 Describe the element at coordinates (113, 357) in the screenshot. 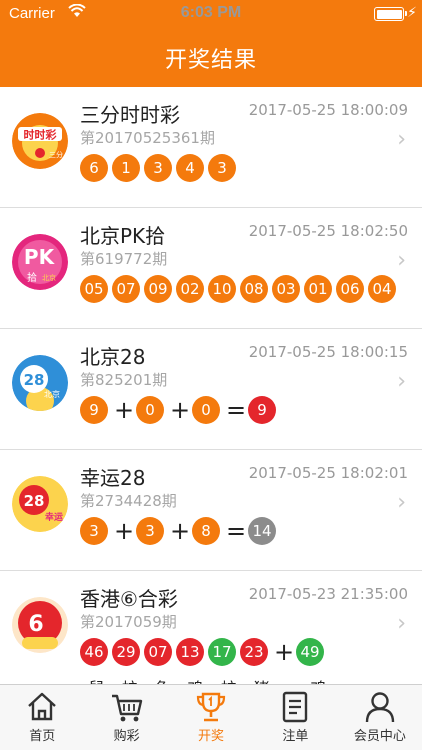

I see `lottery-name: 北京28` at that location.